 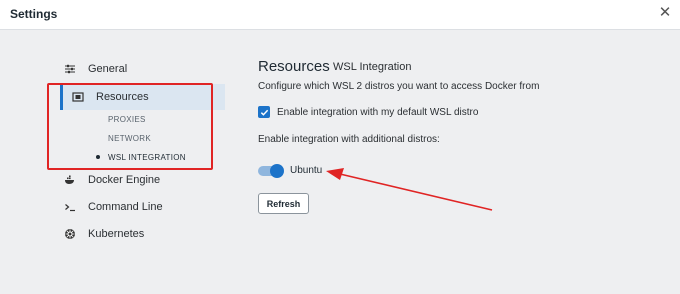 What do you see at coordinates (124, 180) in the screenshot?
I see `sidebar-item-label: Docker Engine` at bounding box center [124, 180].